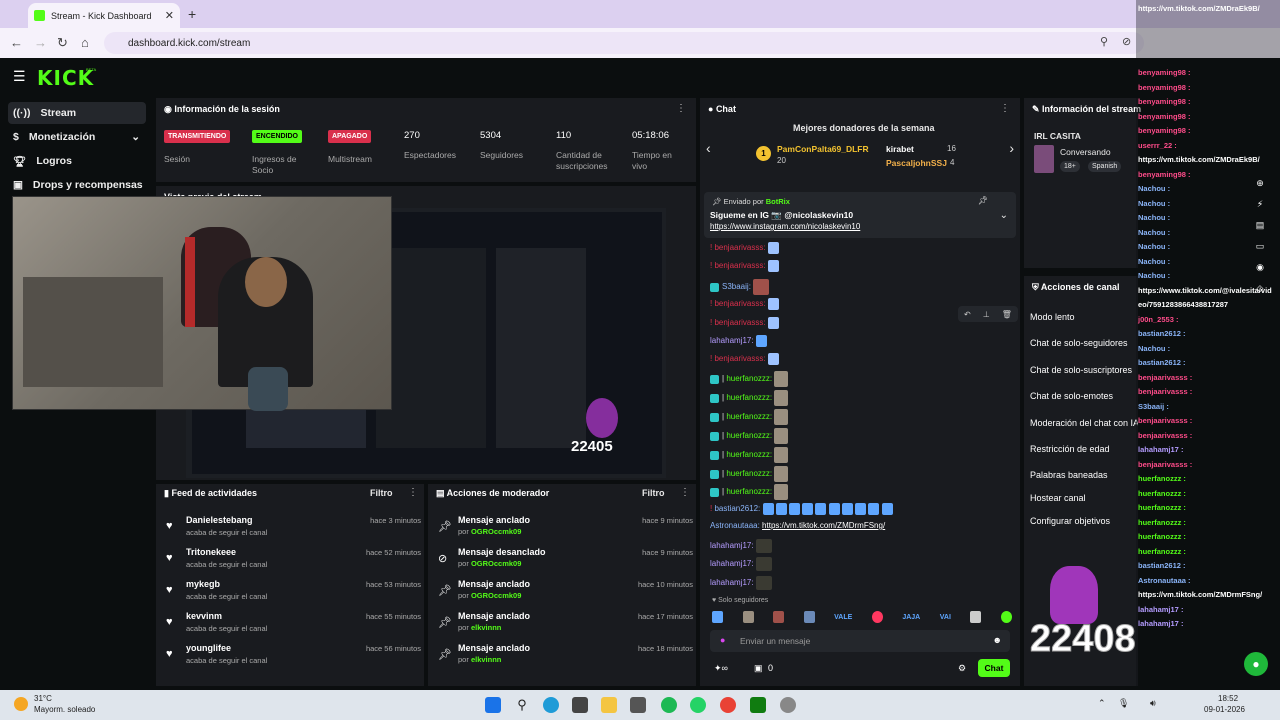 Image resolution: width=1280 pixels, height=720 pixels. Describe the element at coordinates (1228, 698) in the screenshot. I see `clock-time: 18:52` at that location.